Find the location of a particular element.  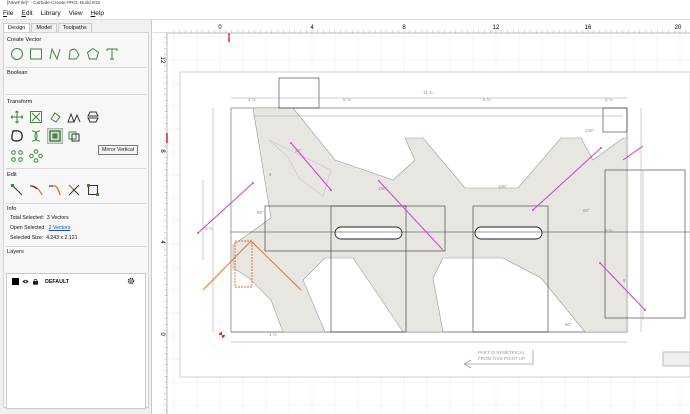

drawing-note: PART IS SYMETRICAL FROM THIS POINT UP is located at coordinates (502, 355).